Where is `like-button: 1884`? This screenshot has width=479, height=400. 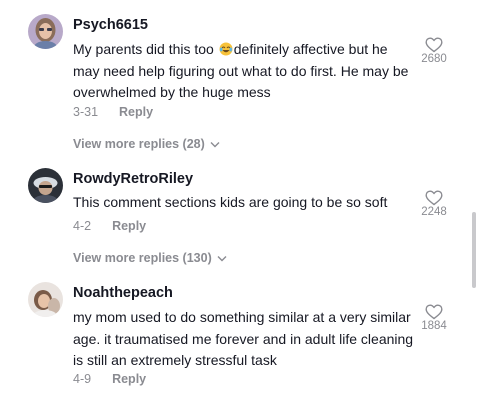
like-button: 1884 is located at coordinates (434, 318).